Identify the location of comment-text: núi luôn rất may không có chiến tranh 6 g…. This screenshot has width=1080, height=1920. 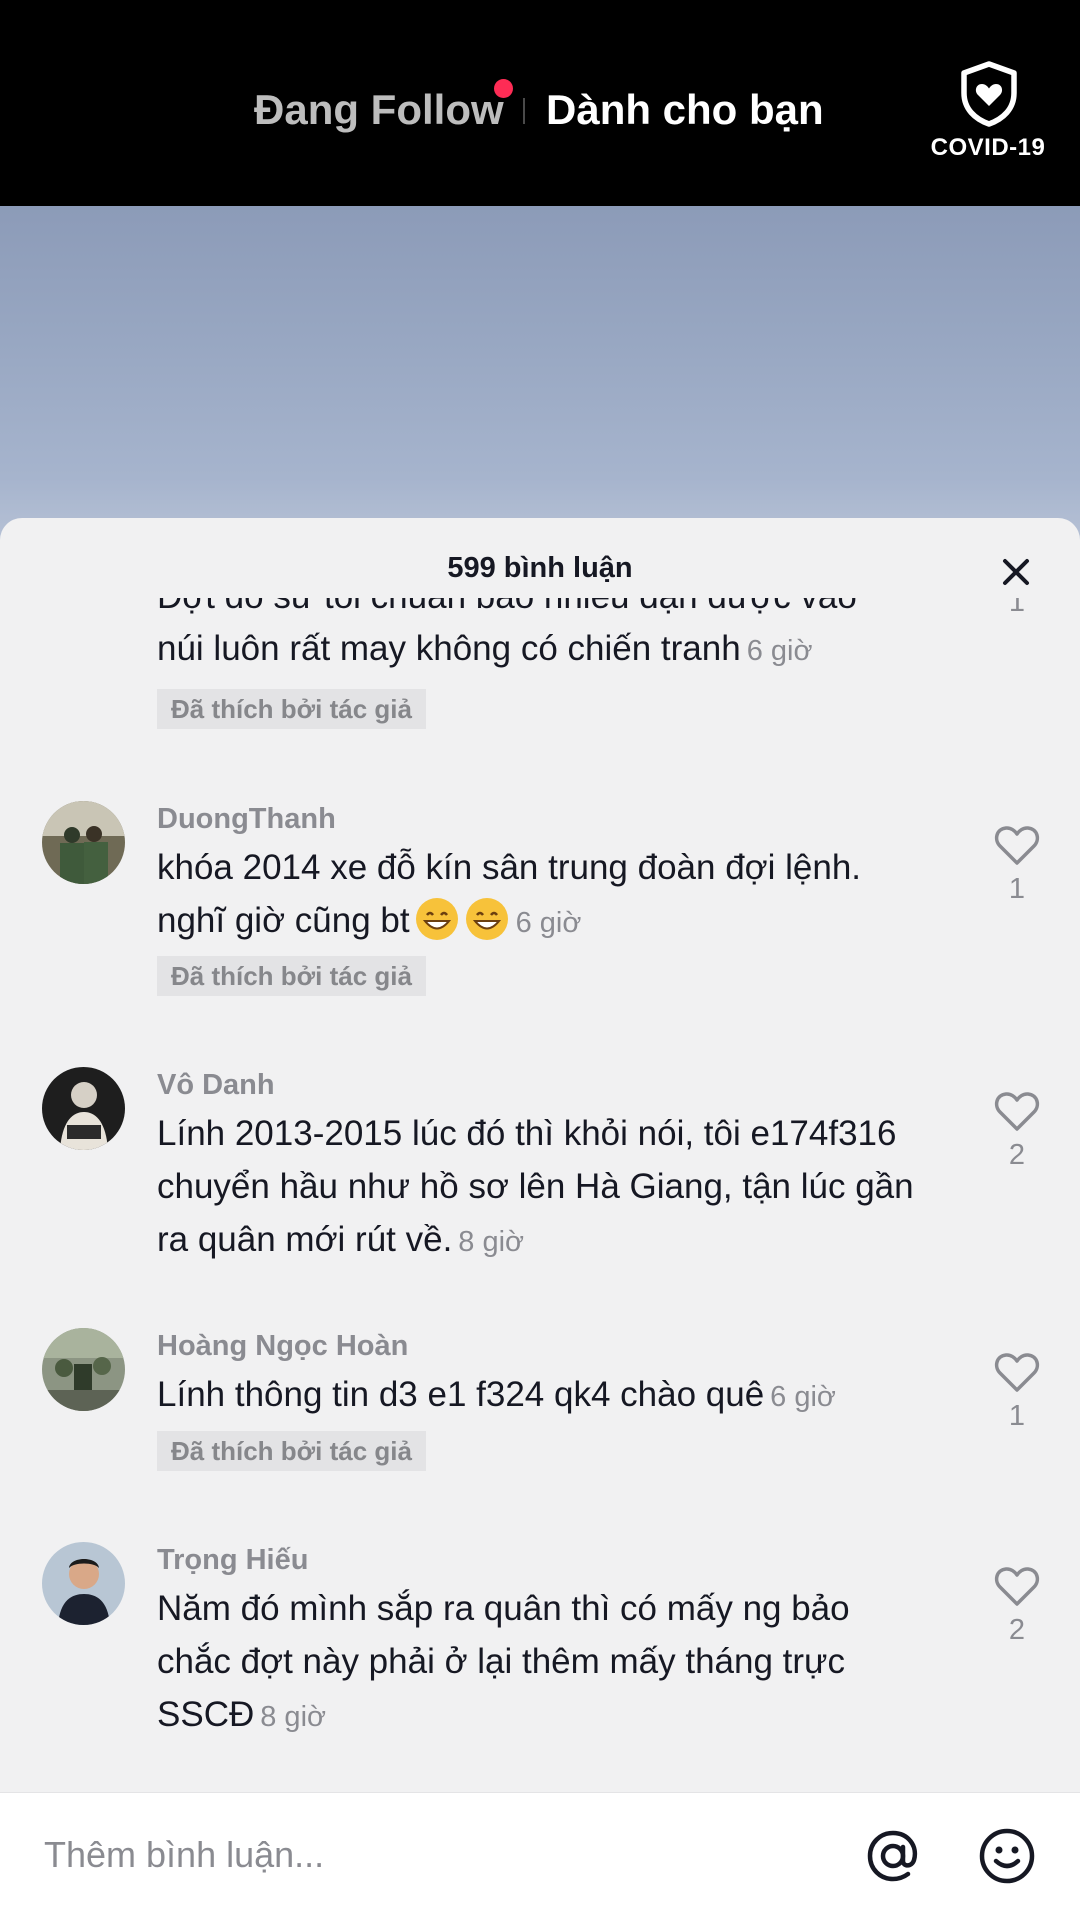
(547, 650).